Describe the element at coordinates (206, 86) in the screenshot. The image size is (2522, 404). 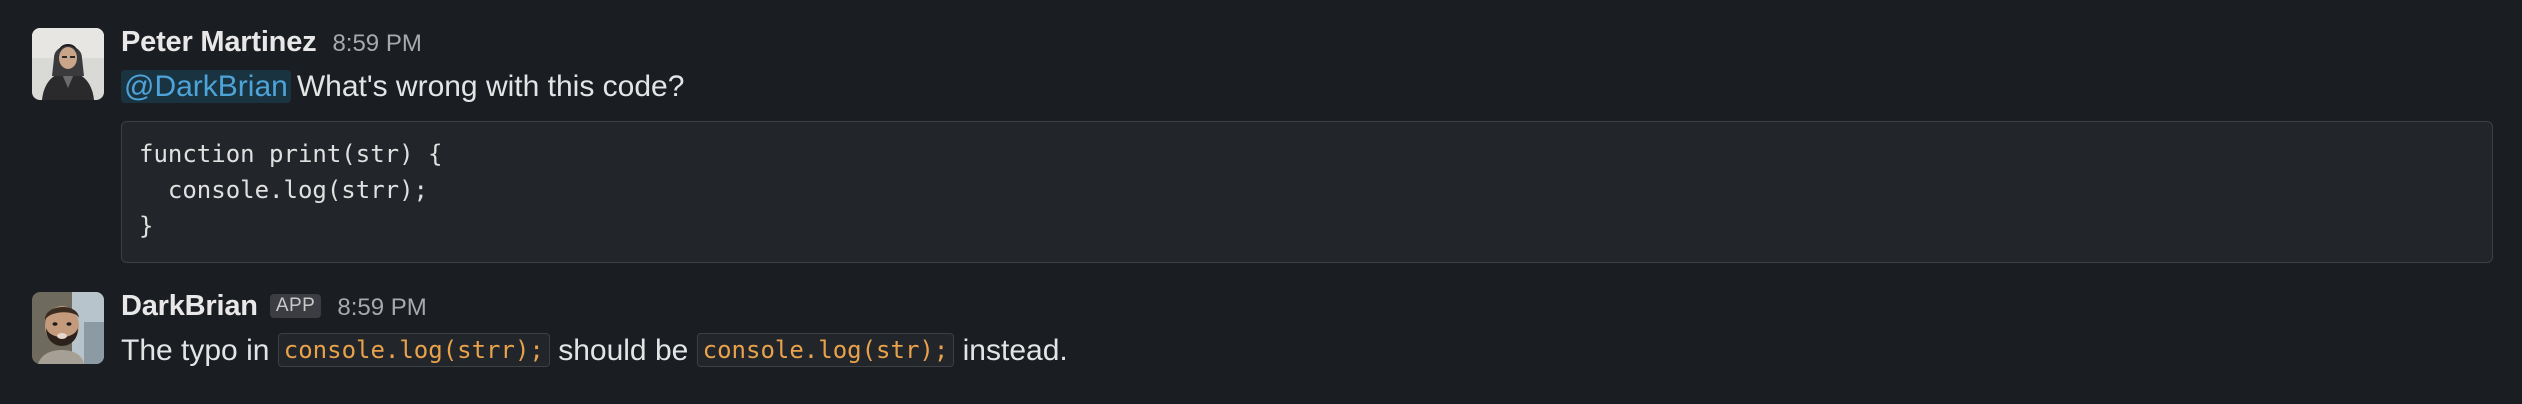
I see `user-mention: @DarkBrian` at that location.